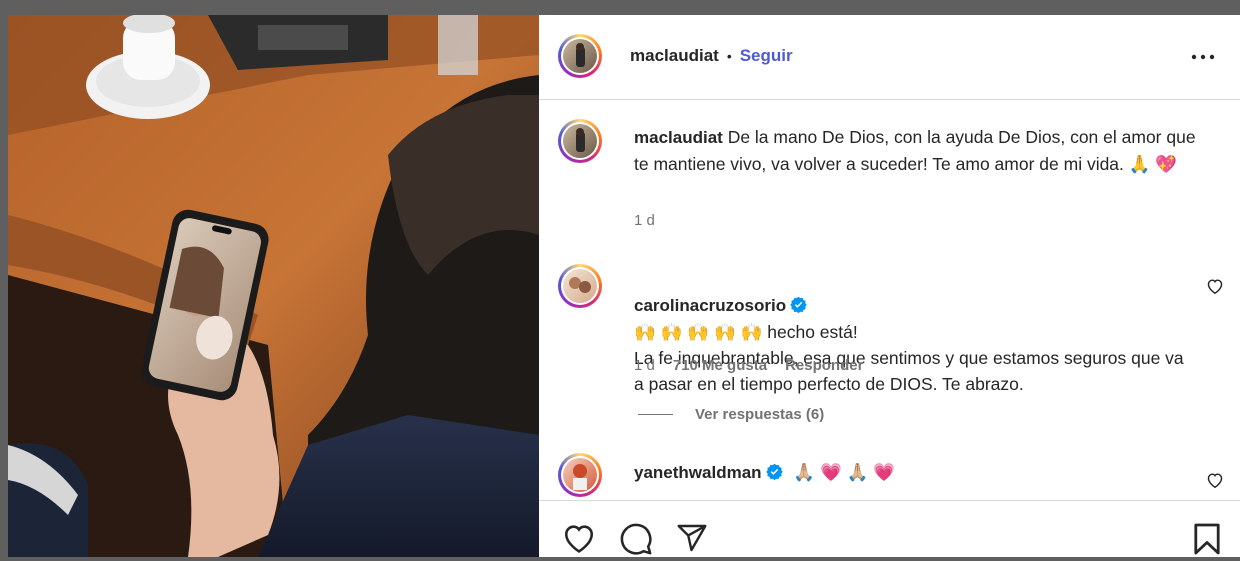 This screenshot has height=561, width=1240. What do you see at coordinates (914, 472) in the screenshot?
I see `comment-block: yanethwaldman 🙏🏼 💗 🙏🏼 💗` at bounding box center [914, 472].